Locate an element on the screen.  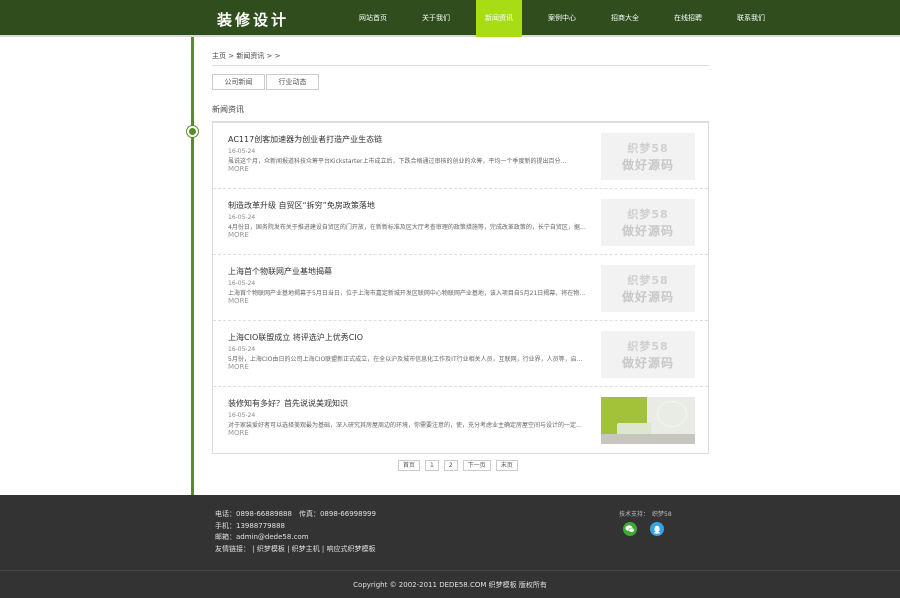
main-nav: 网站首页 关于我们 新闻资讯 案例中心 招商大全 在线招聘 联系我们 is located at coordinates (570, 18).